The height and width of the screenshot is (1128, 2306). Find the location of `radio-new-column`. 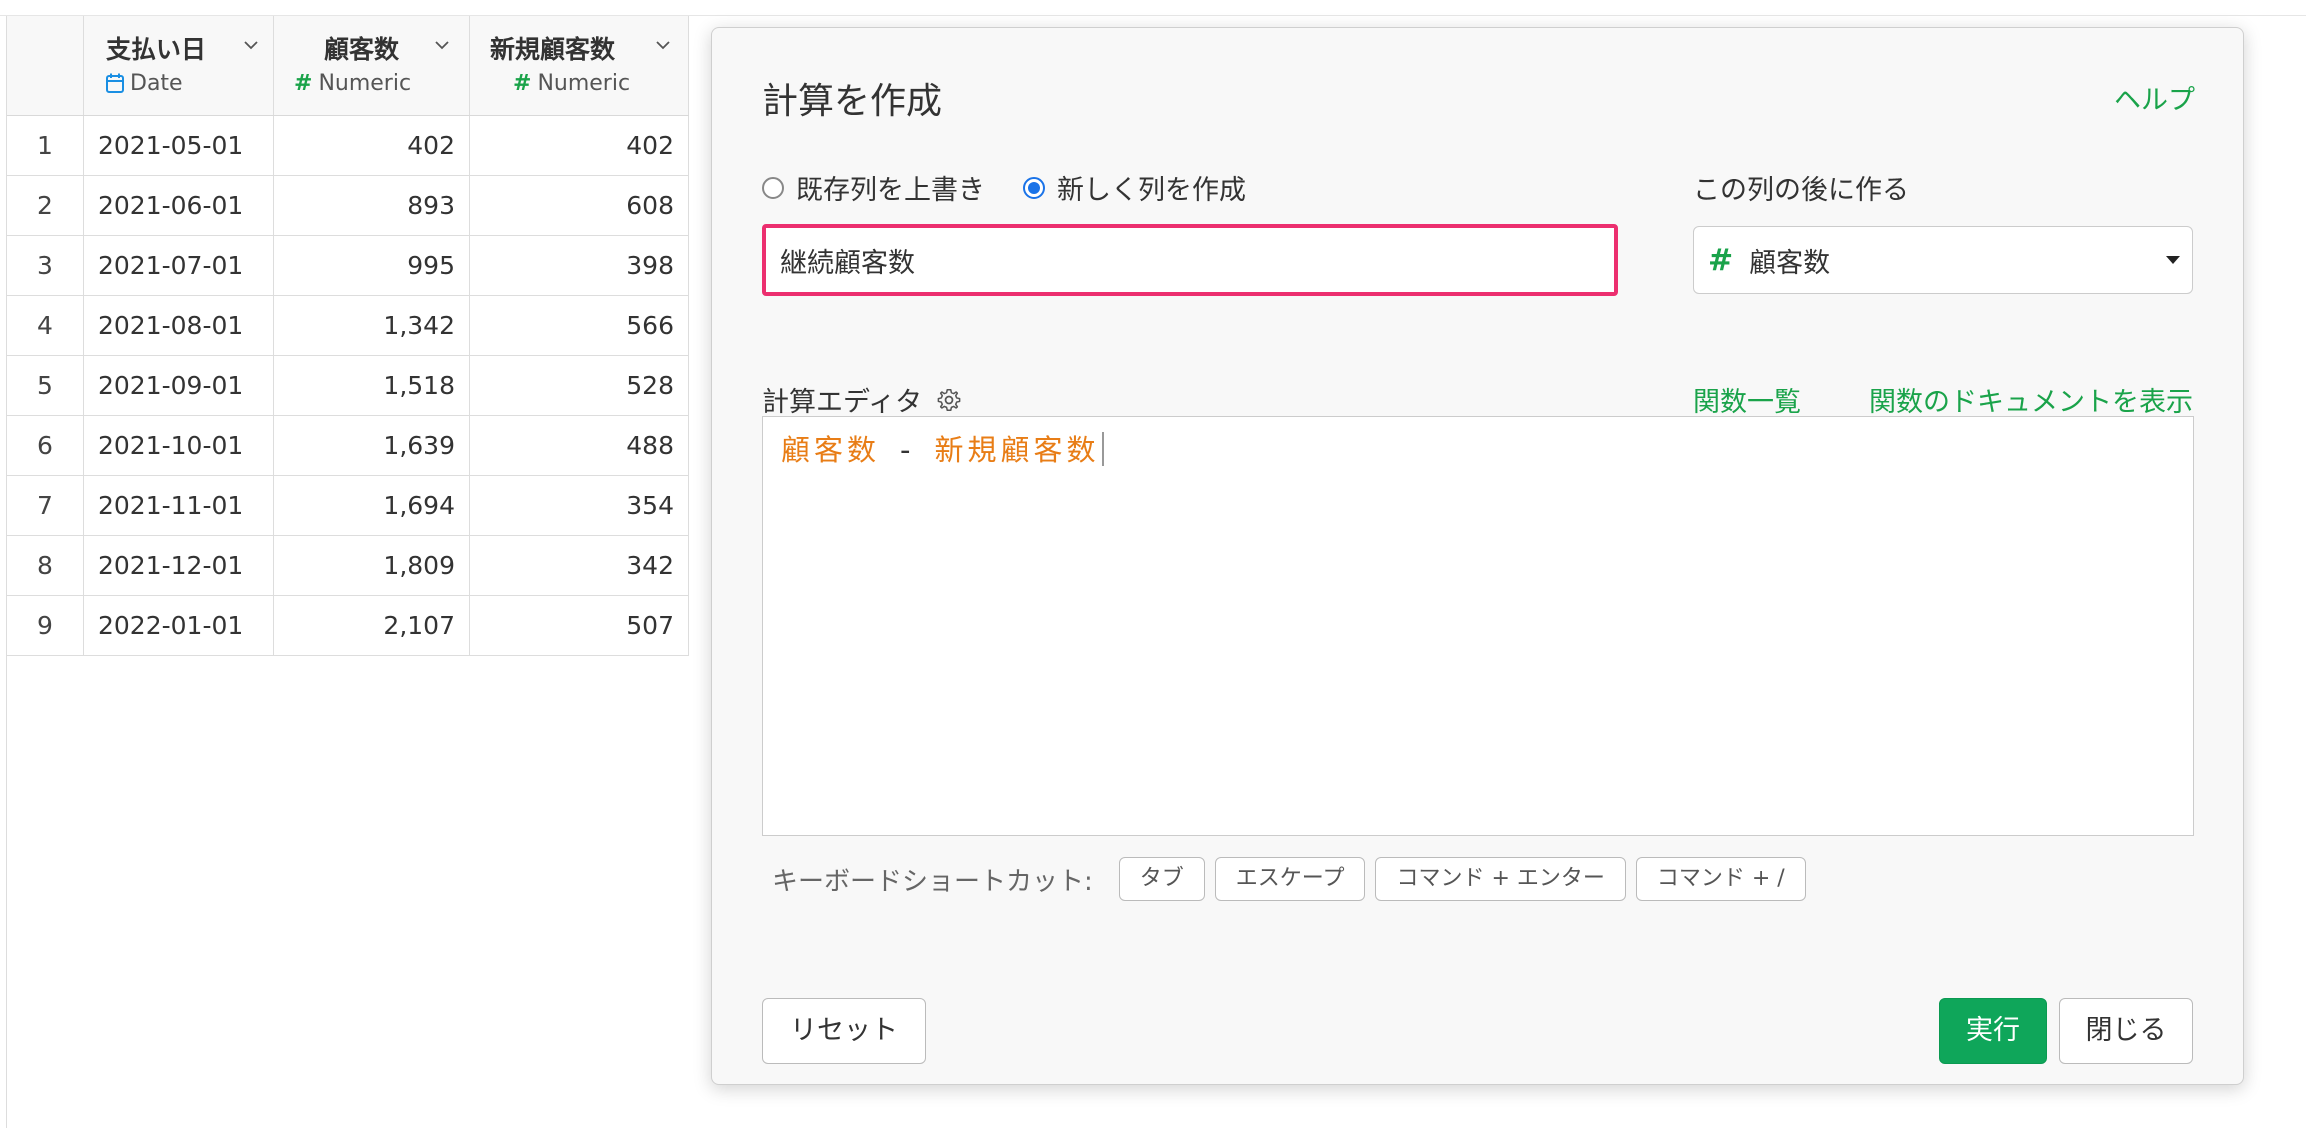

radio-new-column is located at coordinates (1034, 187).